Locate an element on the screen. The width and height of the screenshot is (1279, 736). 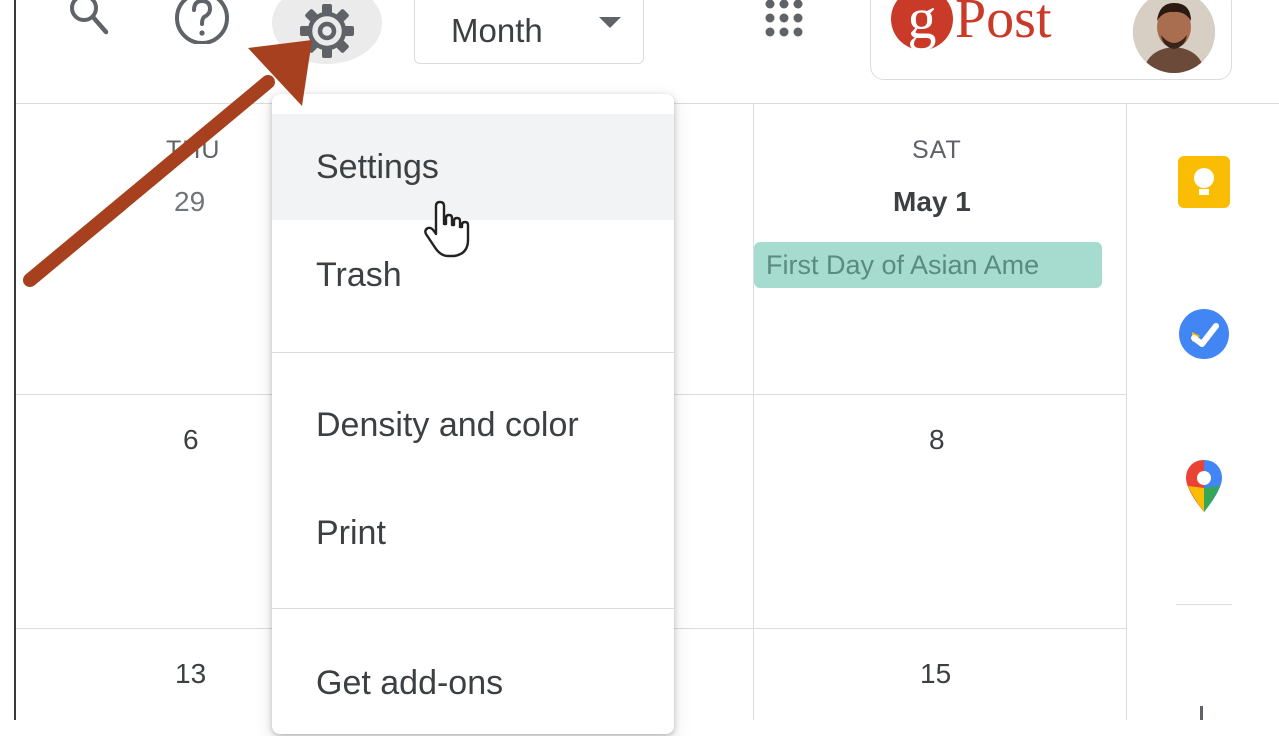
side-panel-separator is located at coordinates (1204, 604).